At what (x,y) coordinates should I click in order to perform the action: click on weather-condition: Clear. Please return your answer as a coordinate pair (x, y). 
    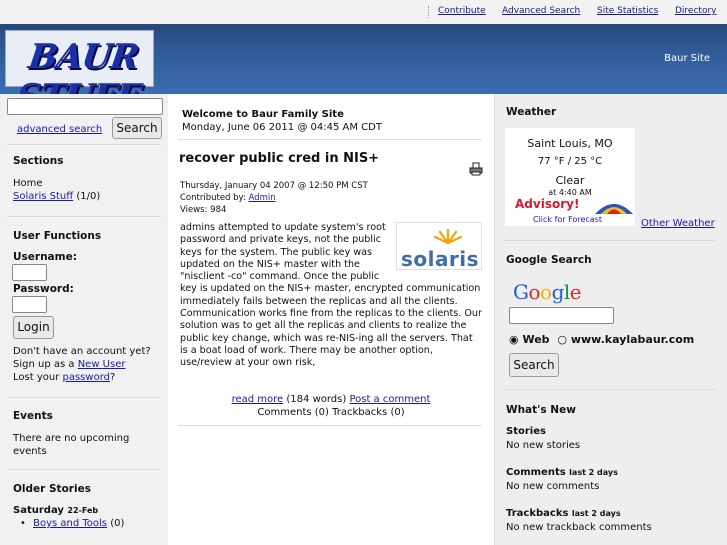
    Looking at the image, I should click on (570, 180).